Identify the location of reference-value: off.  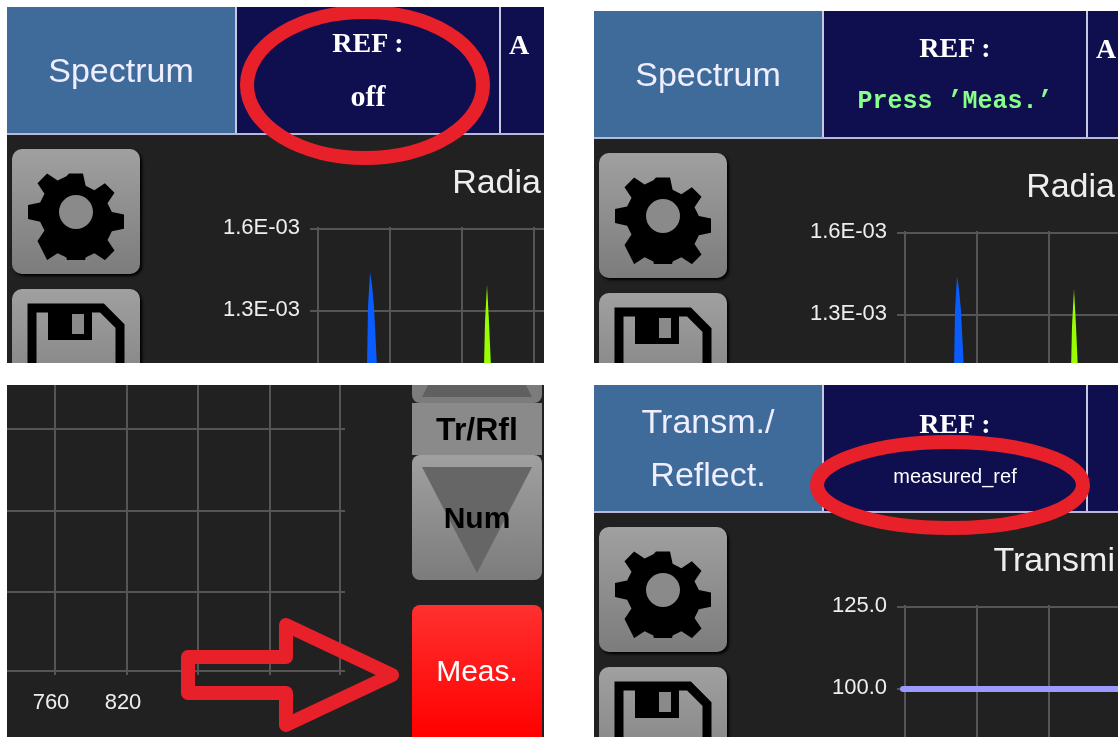
(368, 96).